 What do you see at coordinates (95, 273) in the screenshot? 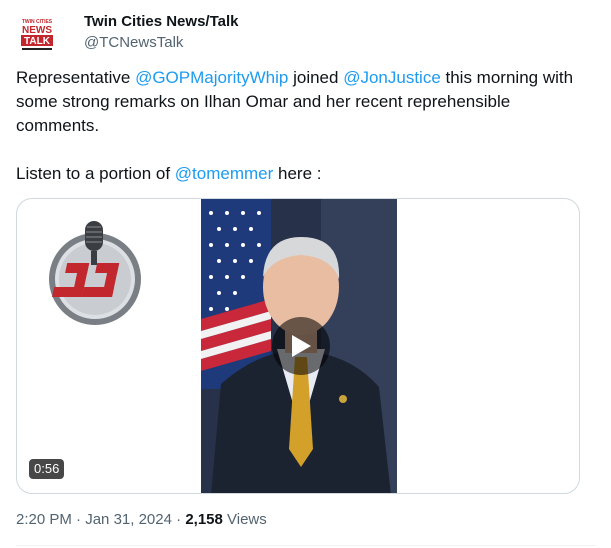
I see `microphone-logo-icon` at bounding box center [95, 273].